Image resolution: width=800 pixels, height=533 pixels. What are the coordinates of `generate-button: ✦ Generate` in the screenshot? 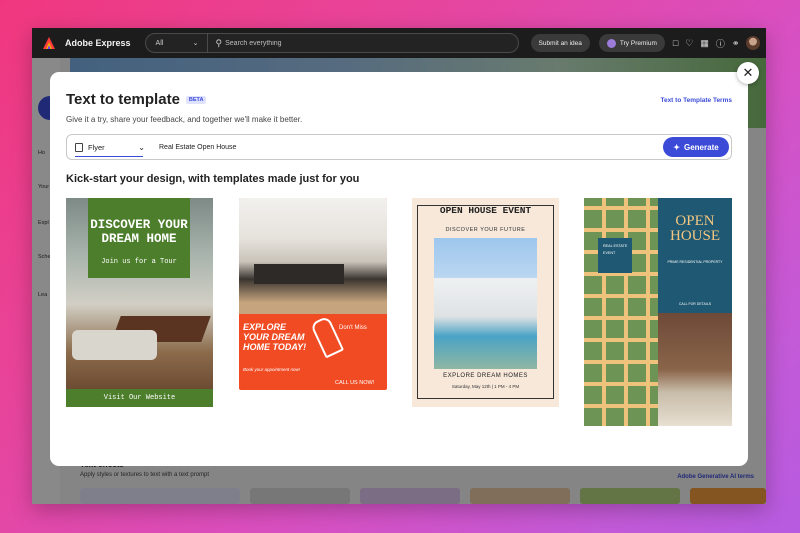 It's located at (696, 147).